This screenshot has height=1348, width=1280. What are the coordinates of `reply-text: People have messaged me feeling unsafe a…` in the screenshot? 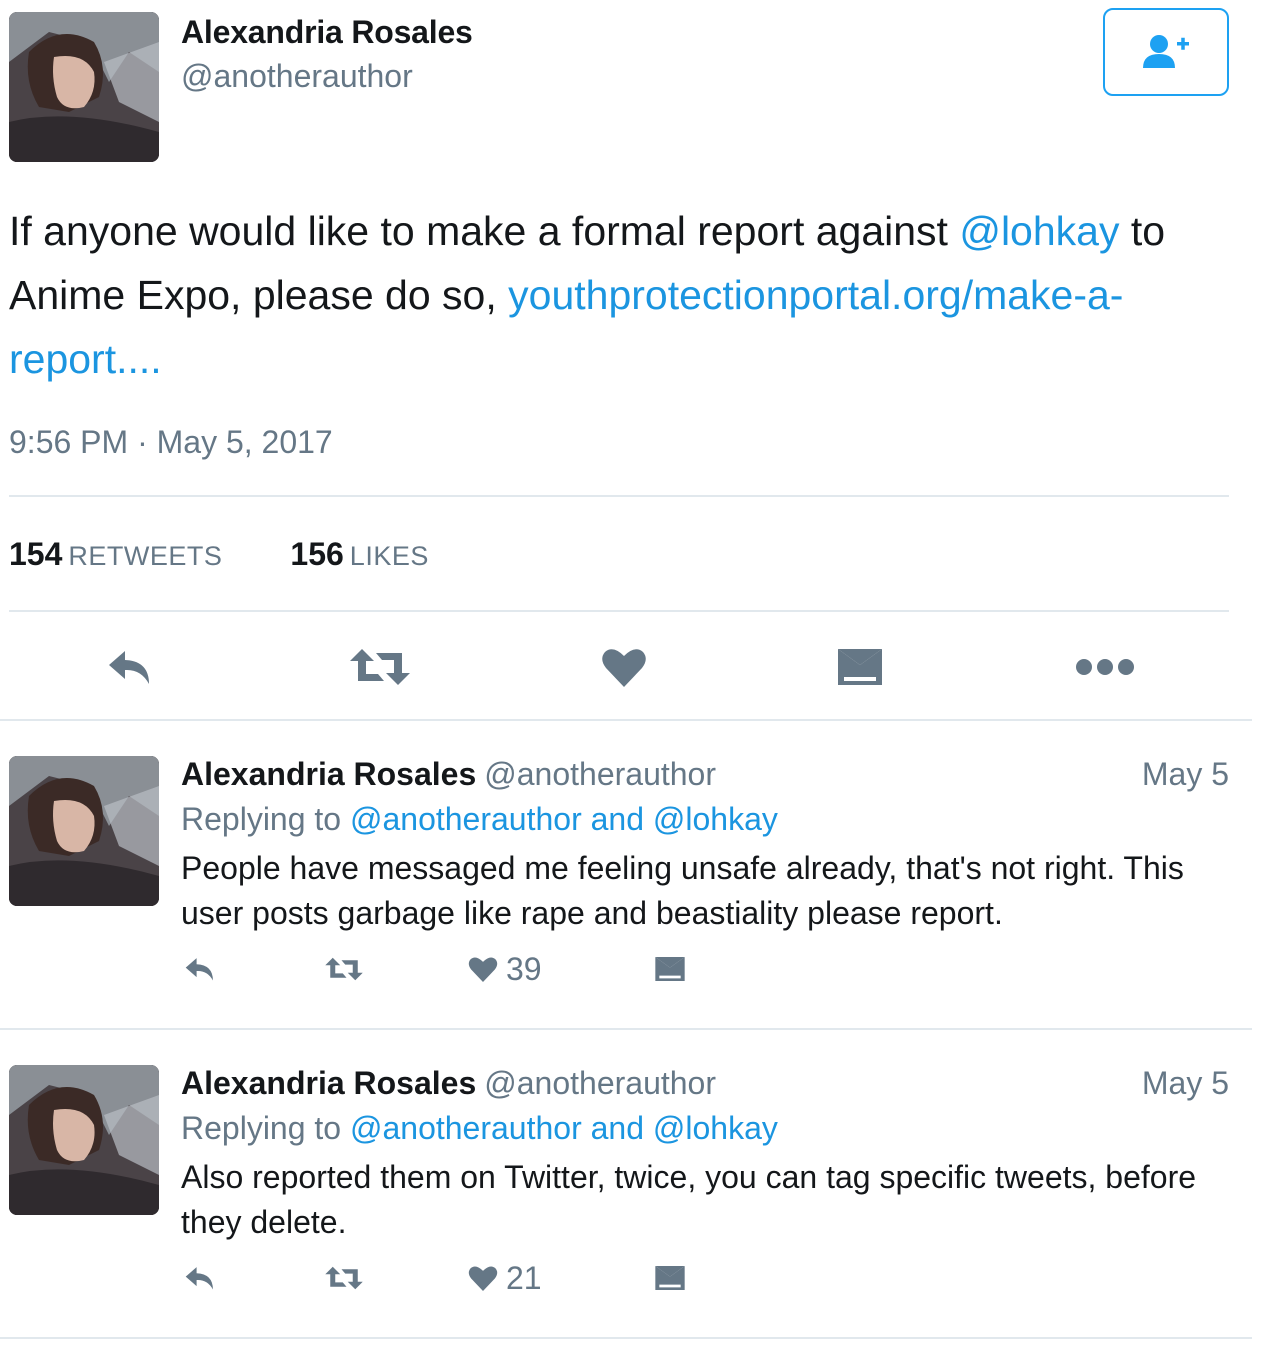 It's located at (682, 890).